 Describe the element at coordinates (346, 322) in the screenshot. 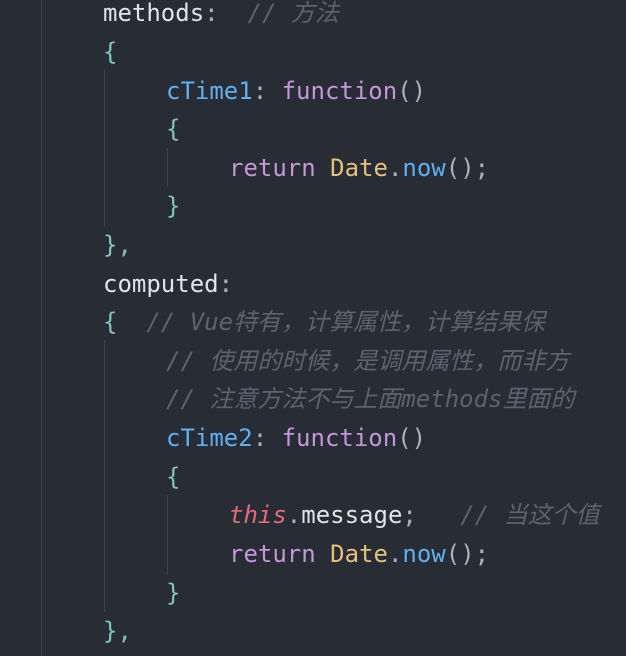

I see `comment: // Vue特有，计算属性，计算结果保` at that location.